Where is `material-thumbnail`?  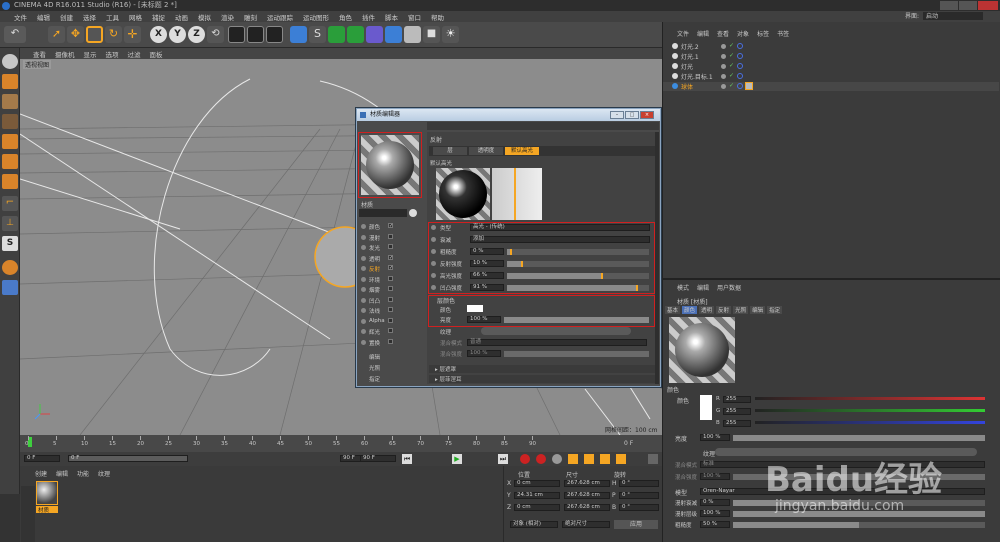
material-thumbnail is located at coordinates (47, 493).